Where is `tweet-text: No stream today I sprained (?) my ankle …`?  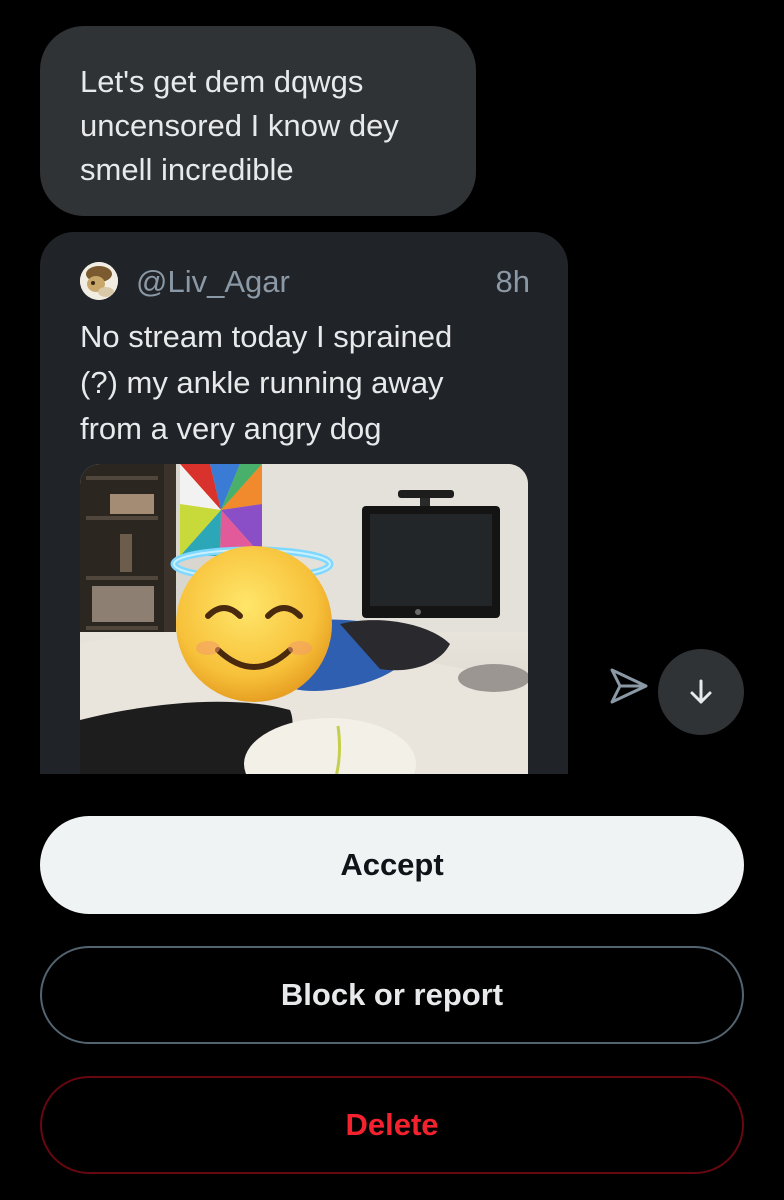 tweet-text: No stream today I sprained (?) my ankle … is located at coordinates (305, 383).